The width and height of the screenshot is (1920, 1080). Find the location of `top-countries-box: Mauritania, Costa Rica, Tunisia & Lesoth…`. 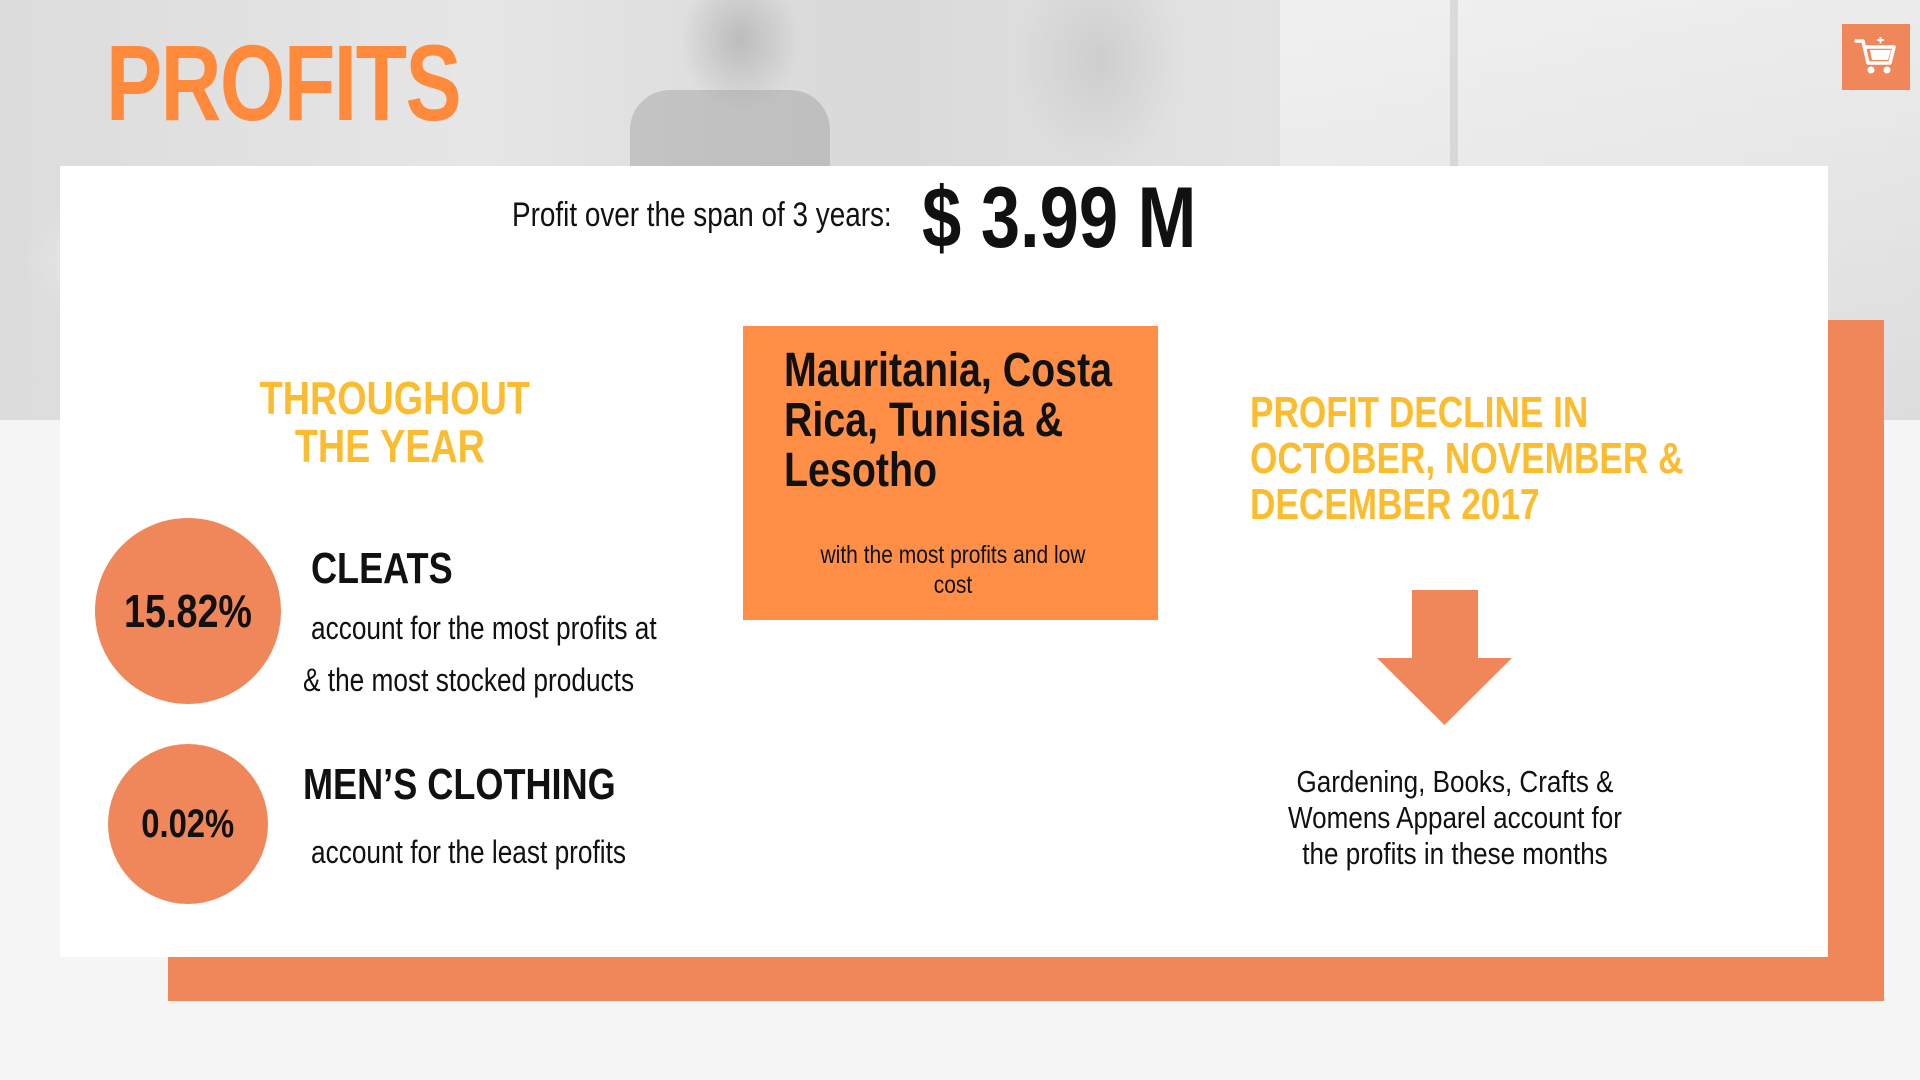

top-countries-box: Mauritania, Costa Rica, Tunisia & Lesoth… is located at coordinates (950, 473).